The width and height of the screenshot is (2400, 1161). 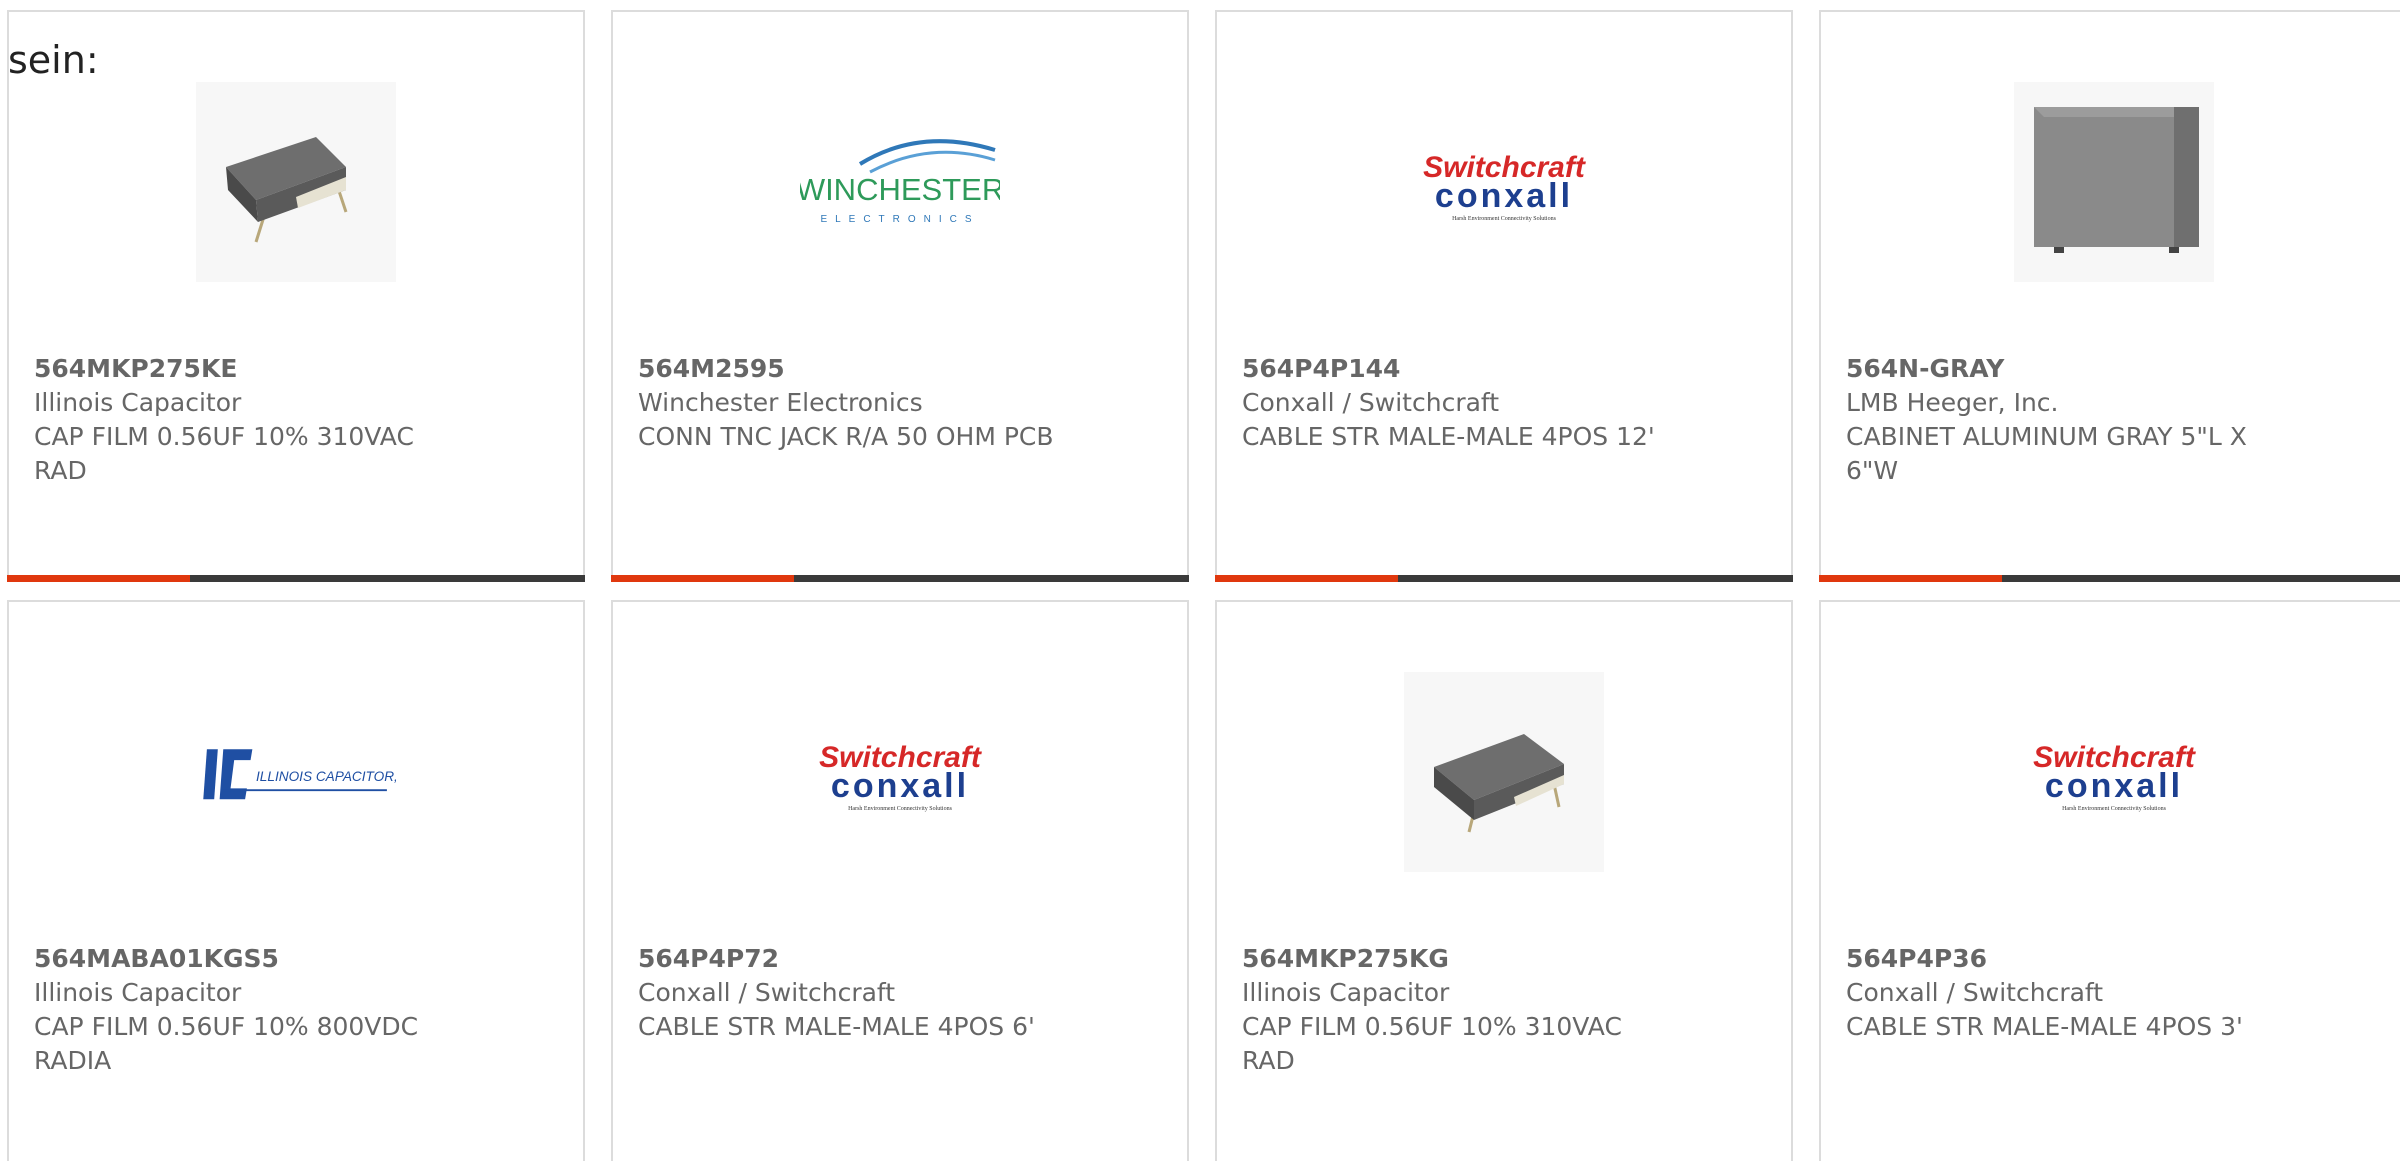 What do you see at coordinates (846, 436) in the screenshot?
I see `product-description: CONN TNC JACK R/A 50 OHM PCB` at bounding box center [846, 436].